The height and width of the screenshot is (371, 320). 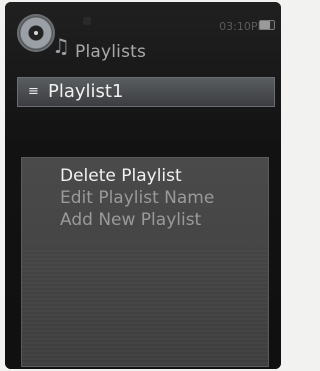 What do you see at coordinates (121, 176) in the screenshot?
I see `menu-item-delete-playlist: Delete Playlist` at bounding box center [121, 176].